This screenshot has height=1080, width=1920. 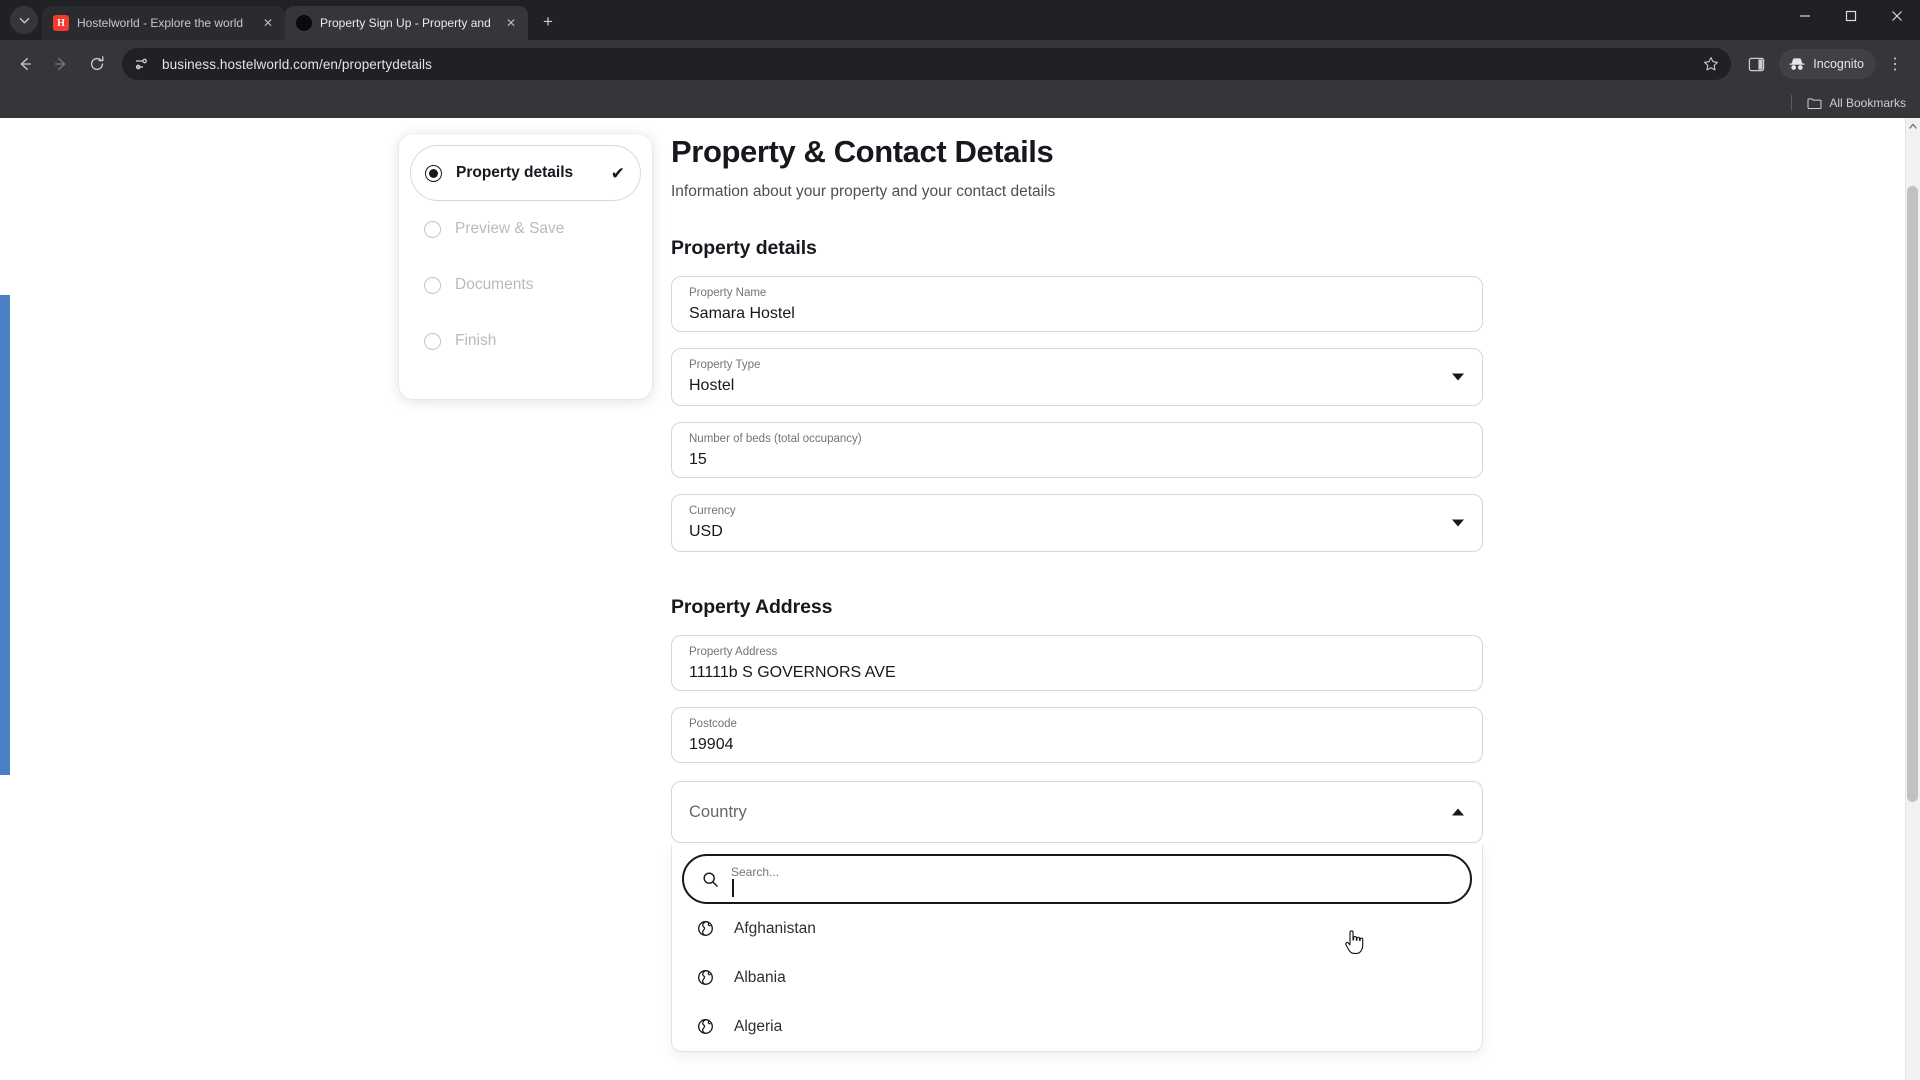 What do you see at coordinates (712, 511) in the screenshot?
I see `field-label: Currency` at bounding box center [712, 511].